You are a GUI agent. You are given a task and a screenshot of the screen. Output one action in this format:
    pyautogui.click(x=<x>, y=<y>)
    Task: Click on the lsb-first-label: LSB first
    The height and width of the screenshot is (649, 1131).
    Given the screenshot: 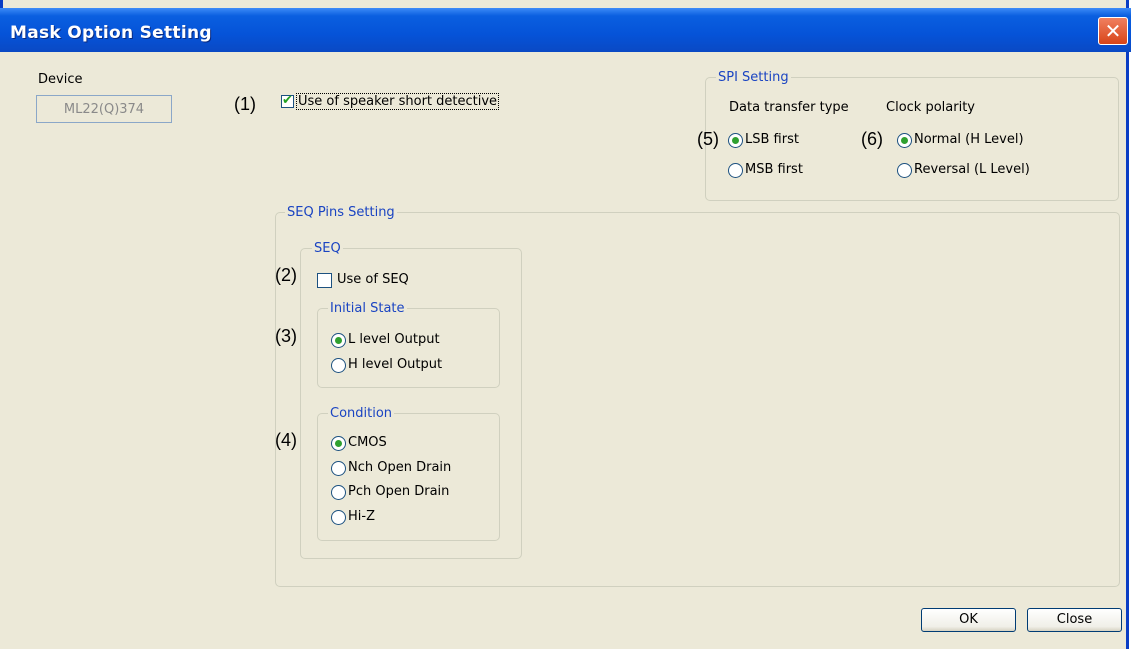 What is the action you would take?
    pyautogui.click(x=772, y=139)
    